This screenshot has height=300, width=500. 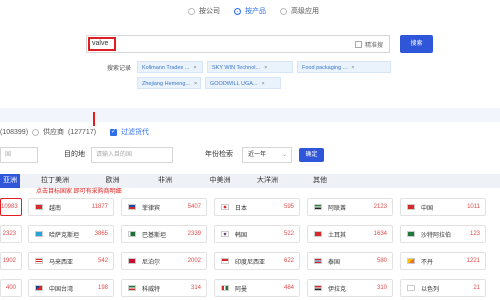 I want to click on supplier-label: 供应商, so click(x=53, y=132).